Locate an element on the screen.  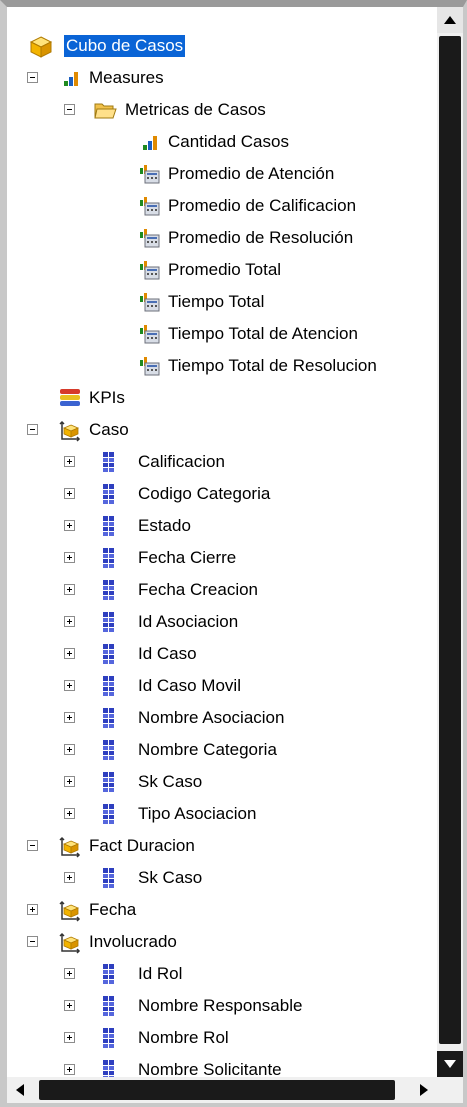
vertical-scrollbar is located at coordinates (450, 542).